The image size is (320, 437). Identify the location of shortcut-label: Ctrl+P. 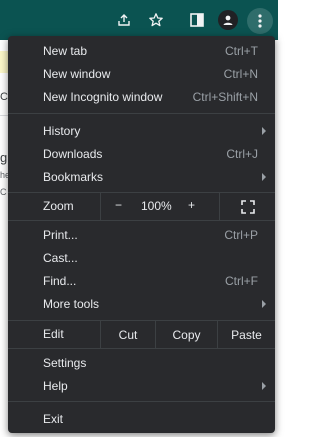
(241, 235).